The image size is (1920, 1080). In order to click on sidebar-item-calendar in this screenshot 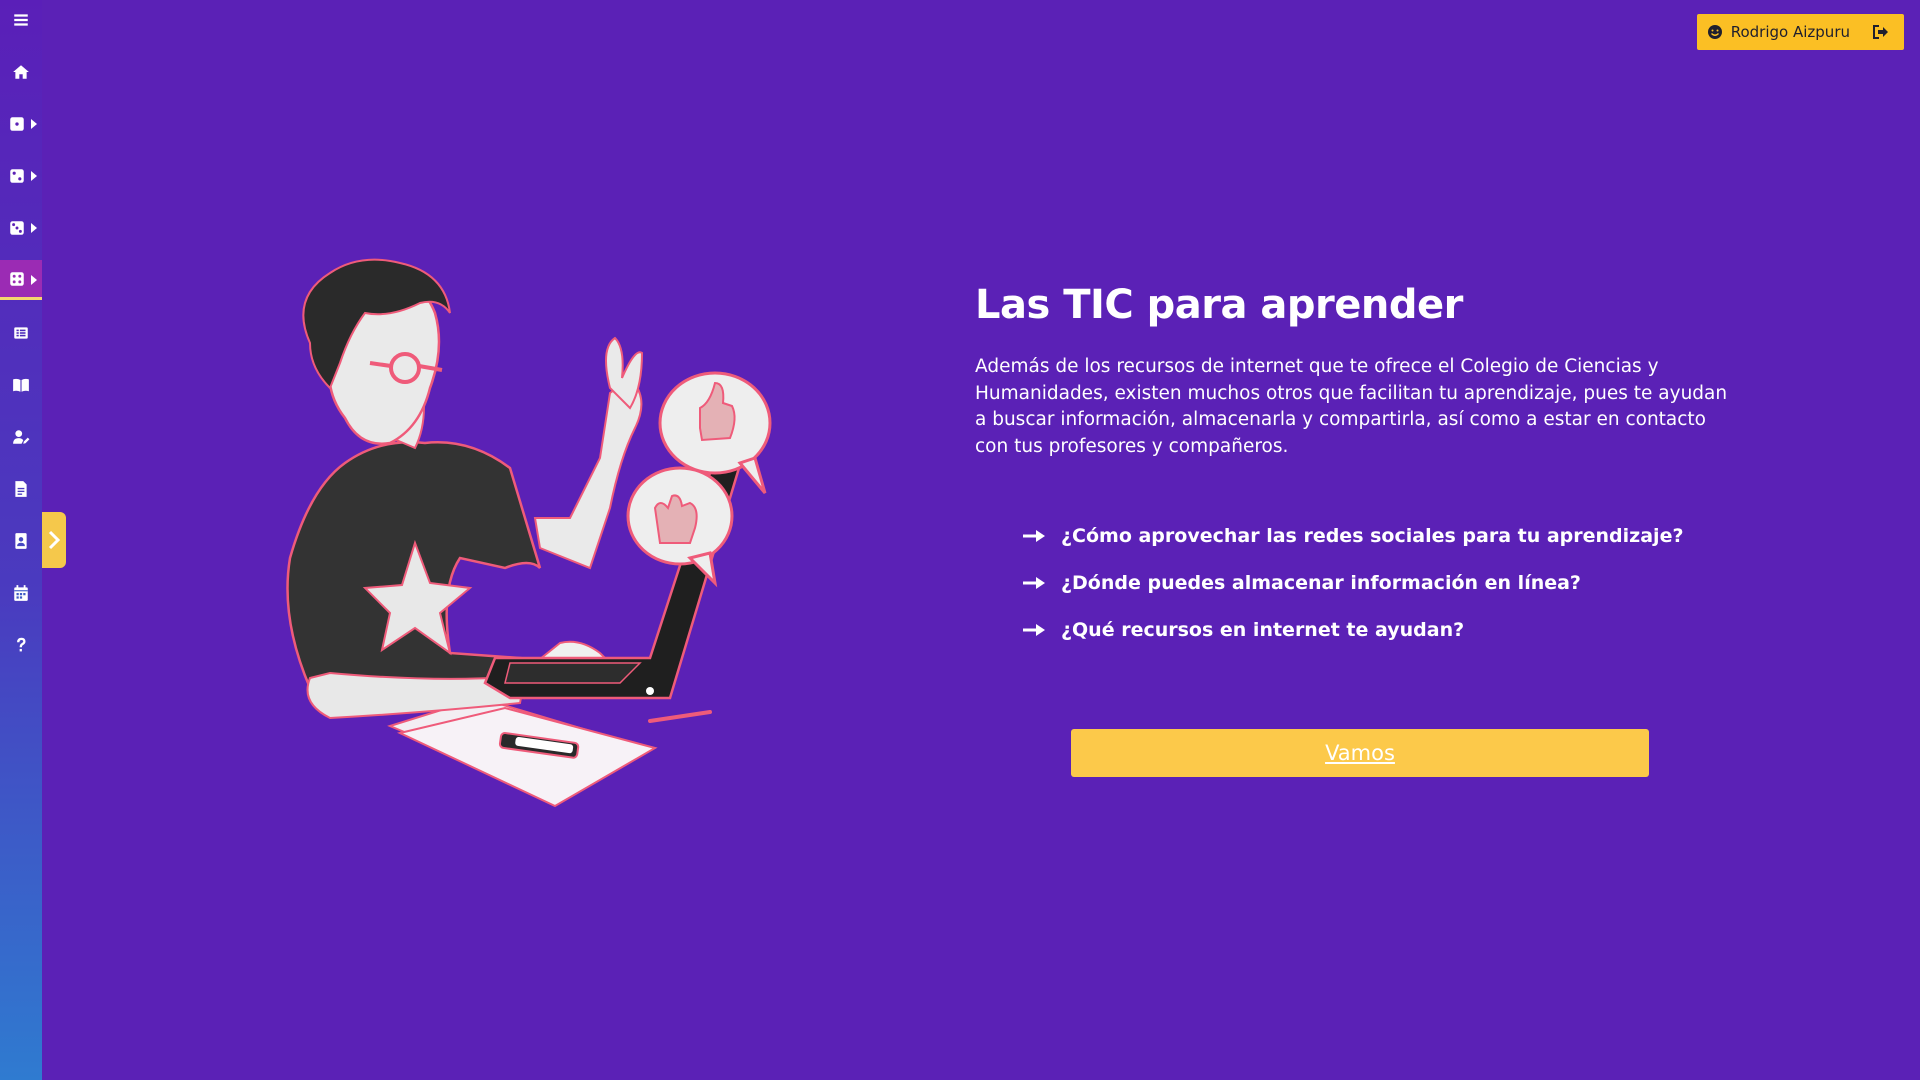, I will do `click(21, 593)`.